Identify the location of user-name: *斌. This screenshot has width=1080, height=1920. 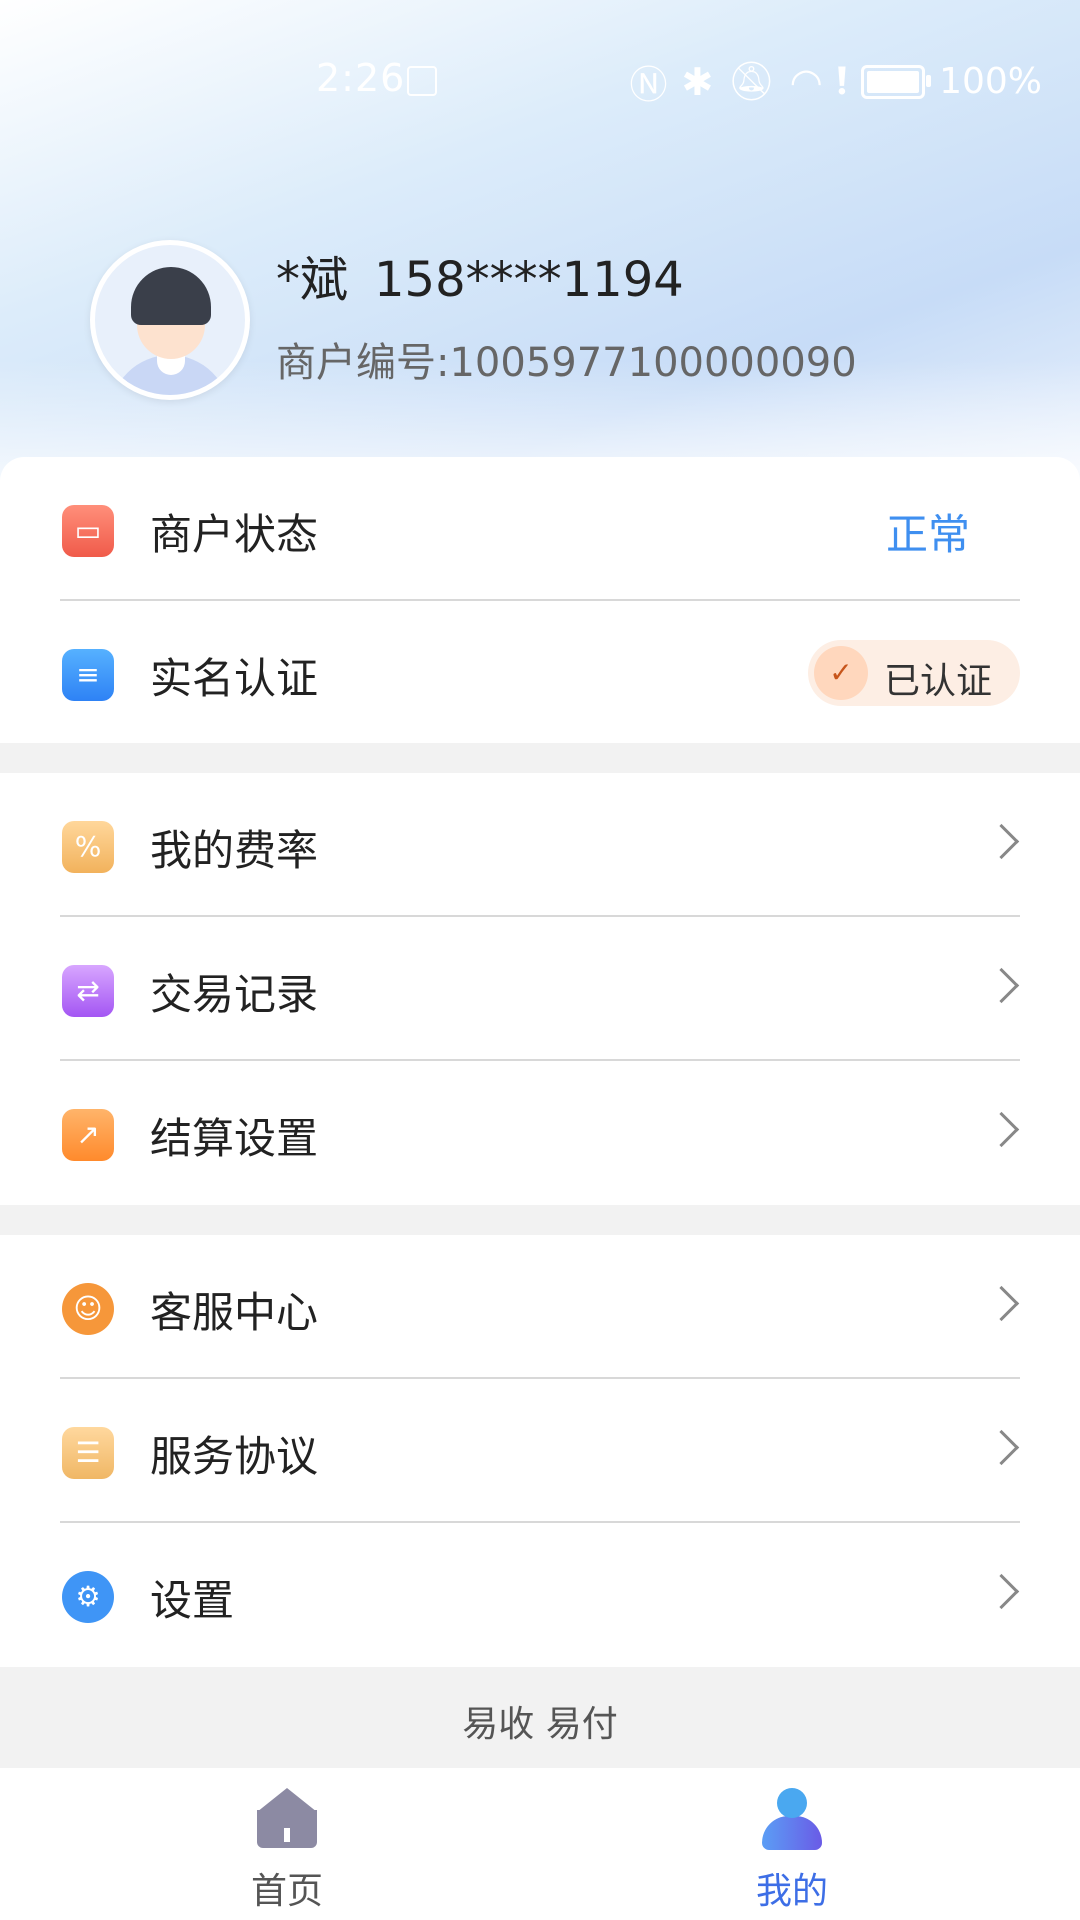
(312, 280).